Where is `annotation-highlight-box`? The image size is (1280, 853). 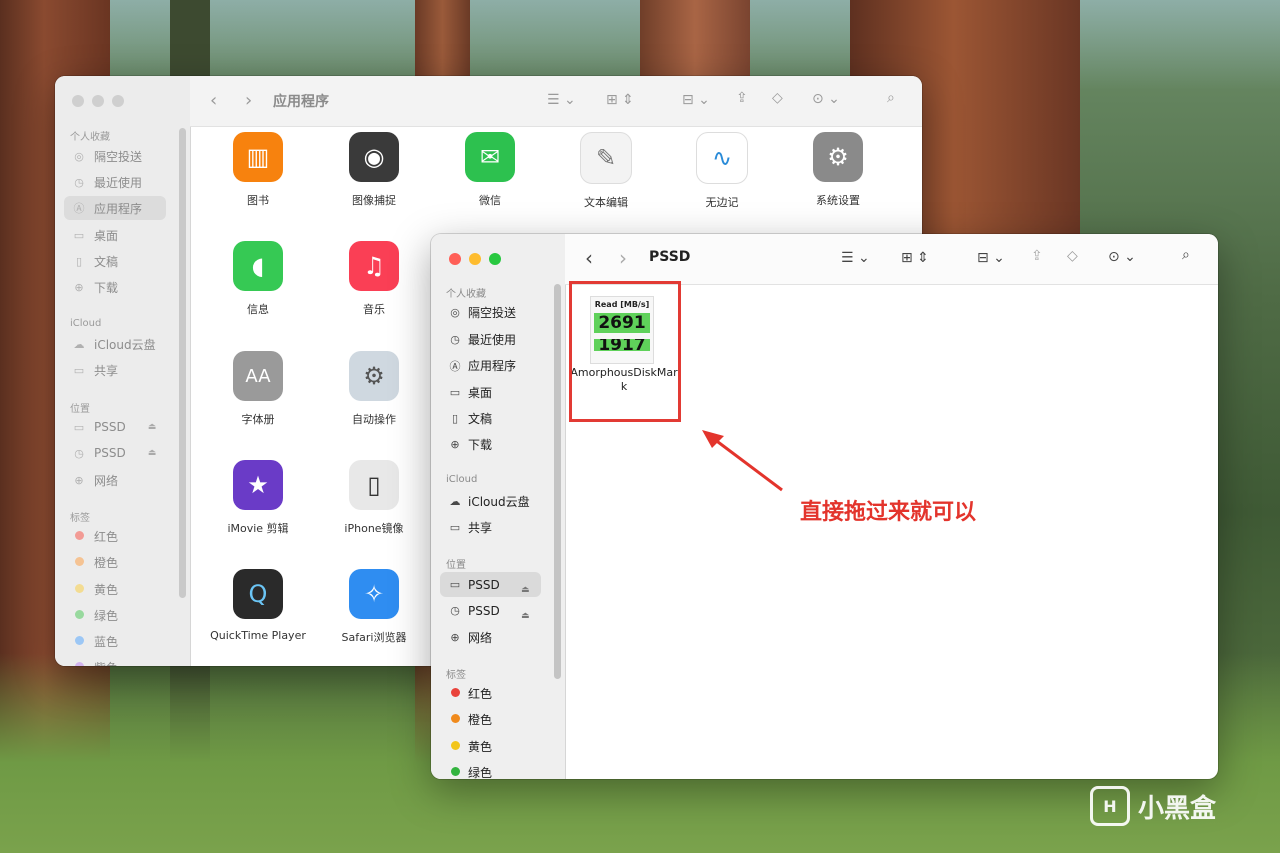
annotation-highlight-box is located at coordinates (625, 351).